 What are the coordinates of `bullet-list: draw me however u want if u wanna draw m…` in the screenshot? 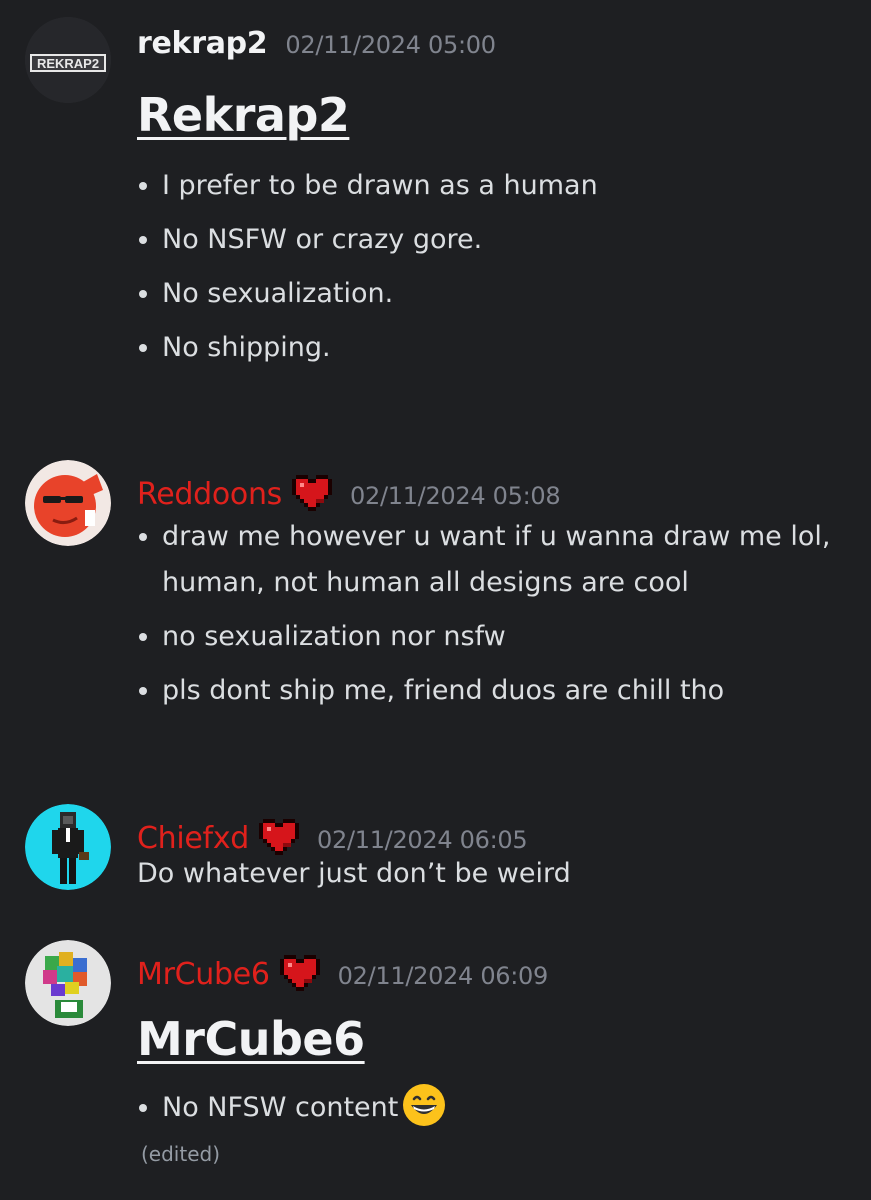 It's located at (492, 614).